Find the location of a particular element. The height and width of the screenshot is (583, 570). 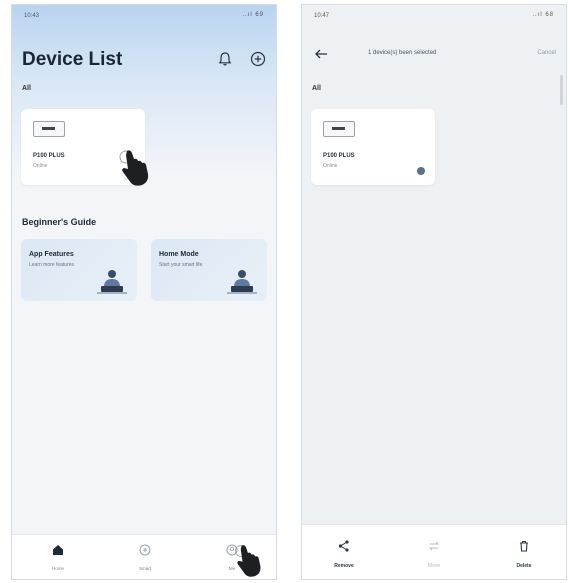

scrollbar is located at coordinates (561, 90).